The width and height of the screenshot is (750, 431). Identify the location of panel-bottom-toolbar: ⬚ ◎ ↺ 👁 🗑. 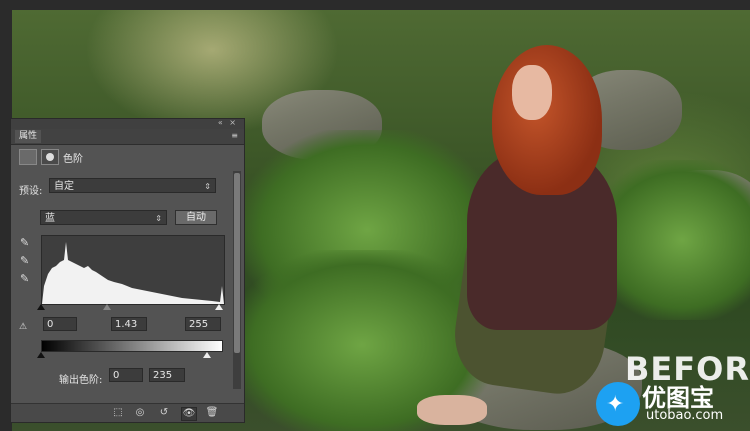
(127, 412).